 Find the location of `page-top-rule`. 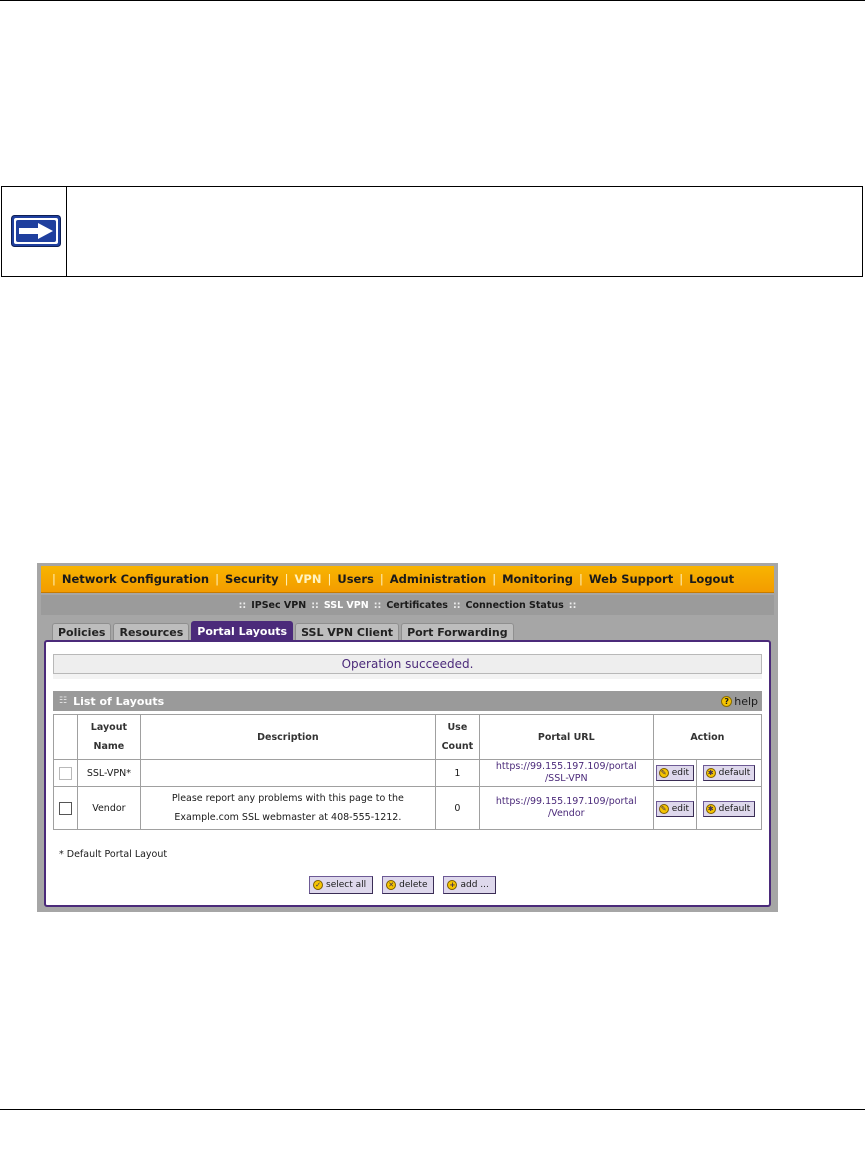

page-top-rule is located at coordinates (432, 0).